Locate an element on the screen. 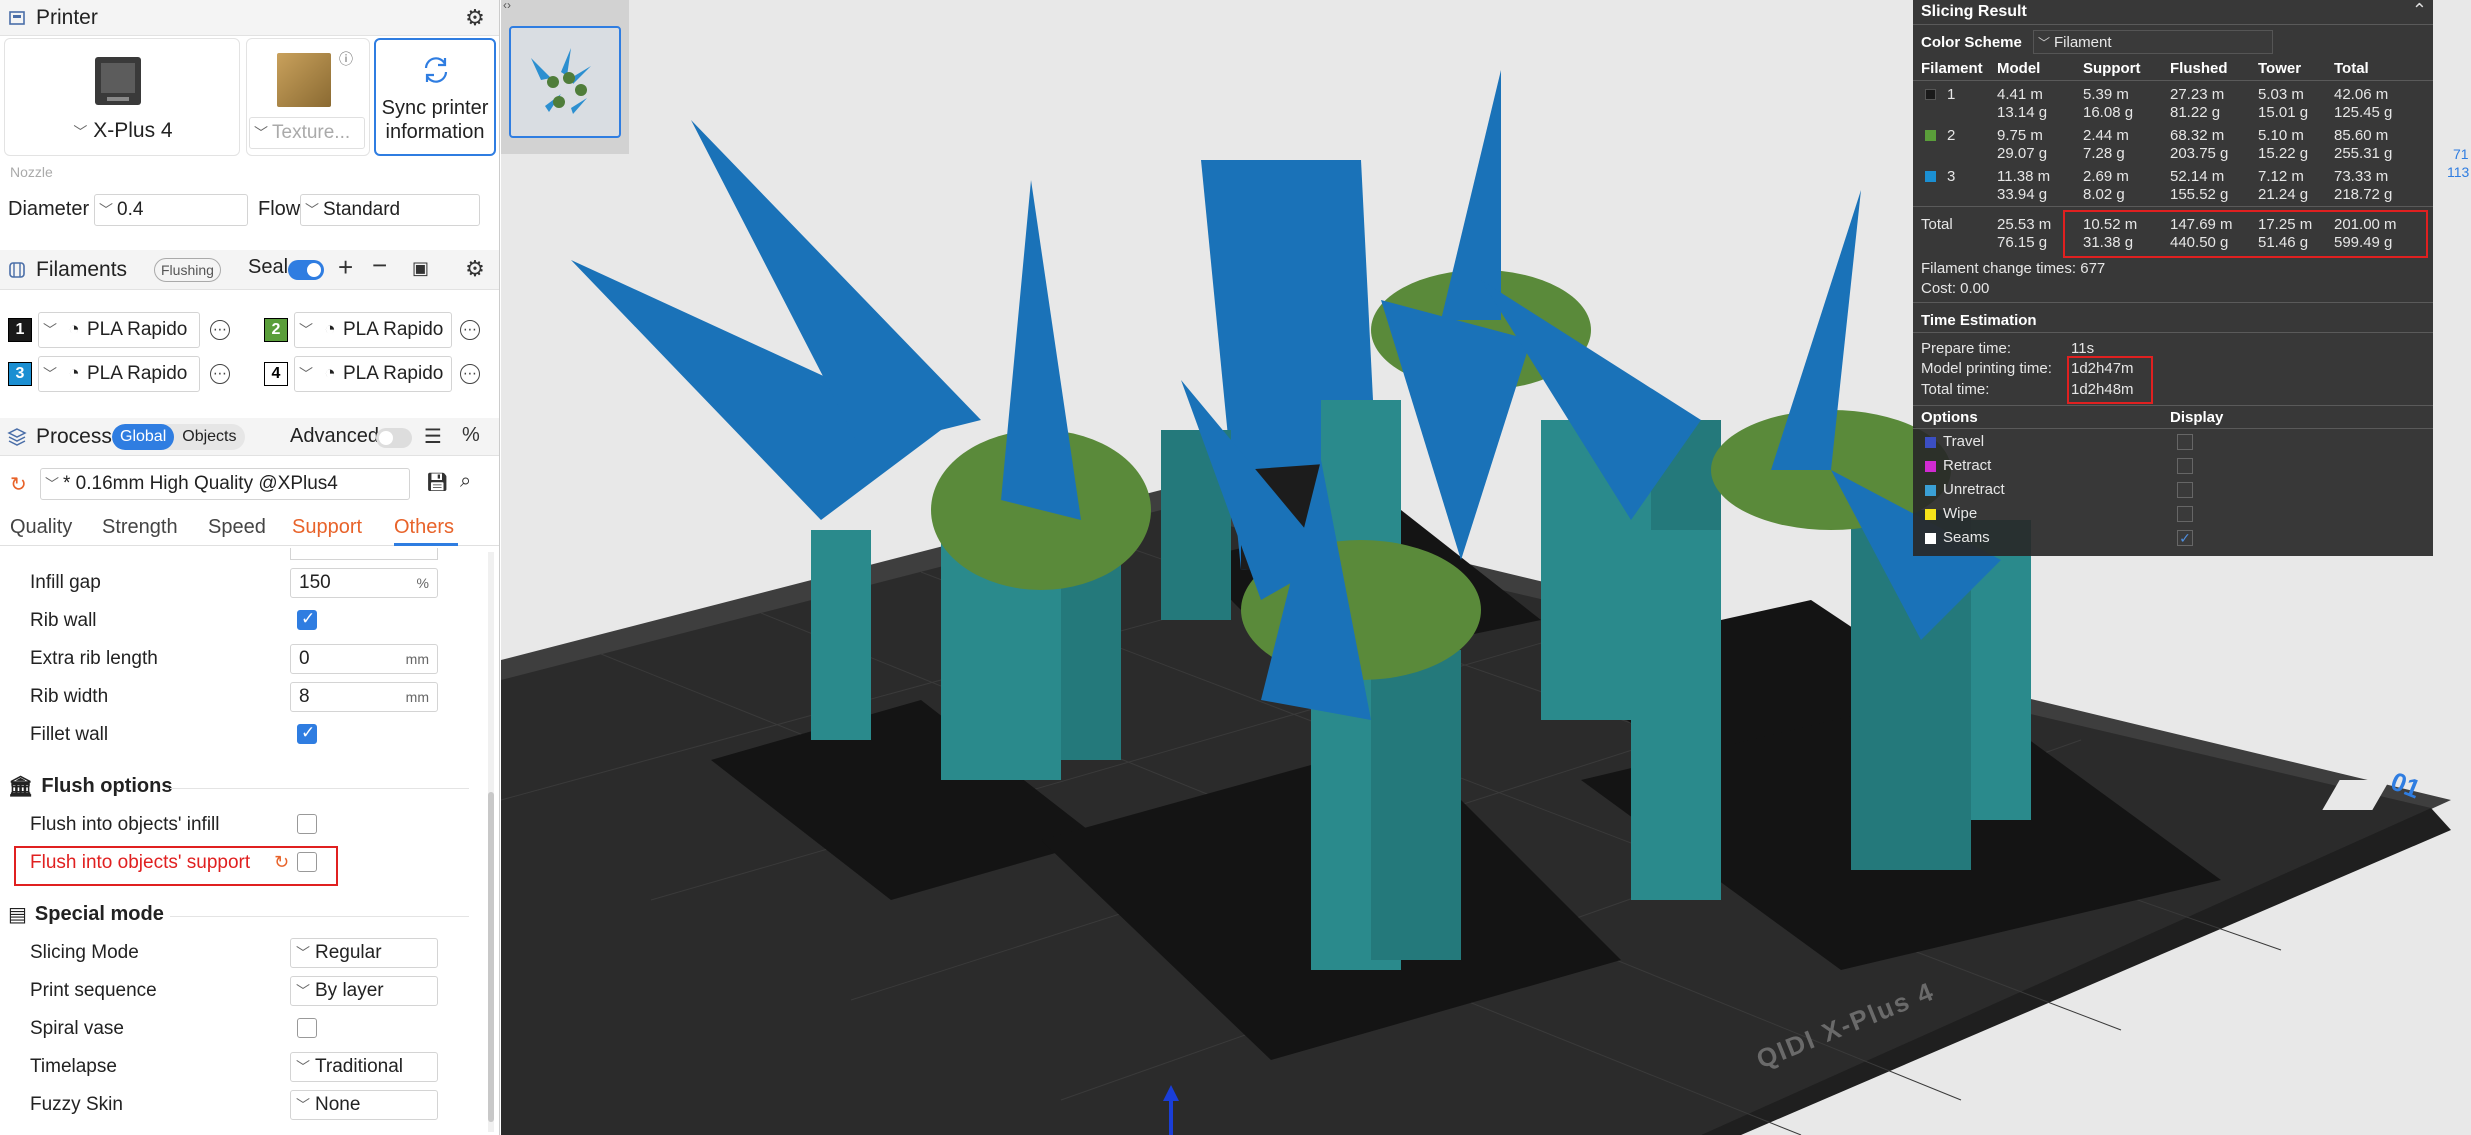 This screenshot has width=2471, height=1135. seams-color-swatch is located at coordinates (1930, 538).